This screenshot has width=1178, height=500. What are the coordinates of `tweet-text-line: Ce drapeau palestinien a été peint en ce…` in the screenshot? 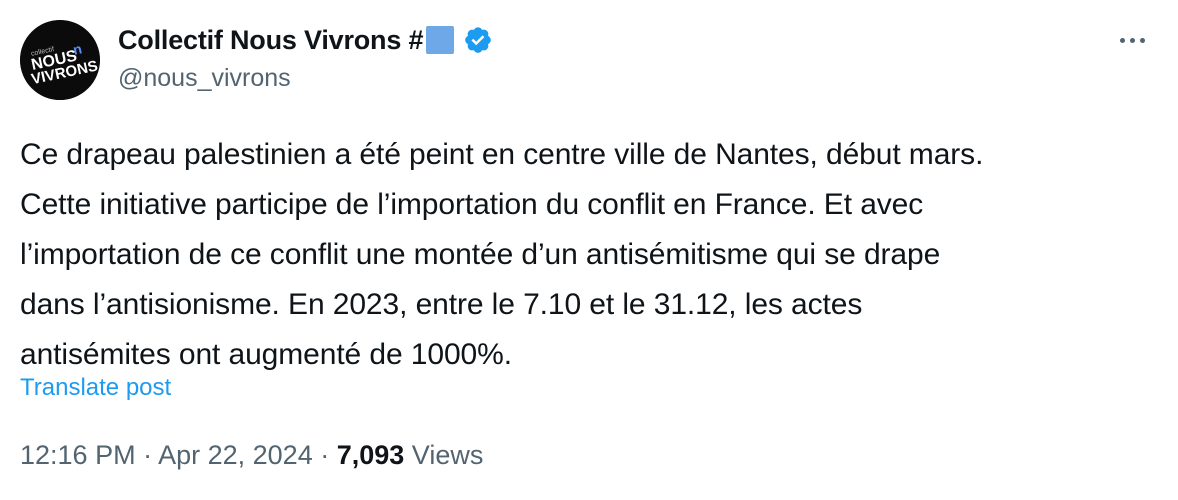 It's located at (502, 154).